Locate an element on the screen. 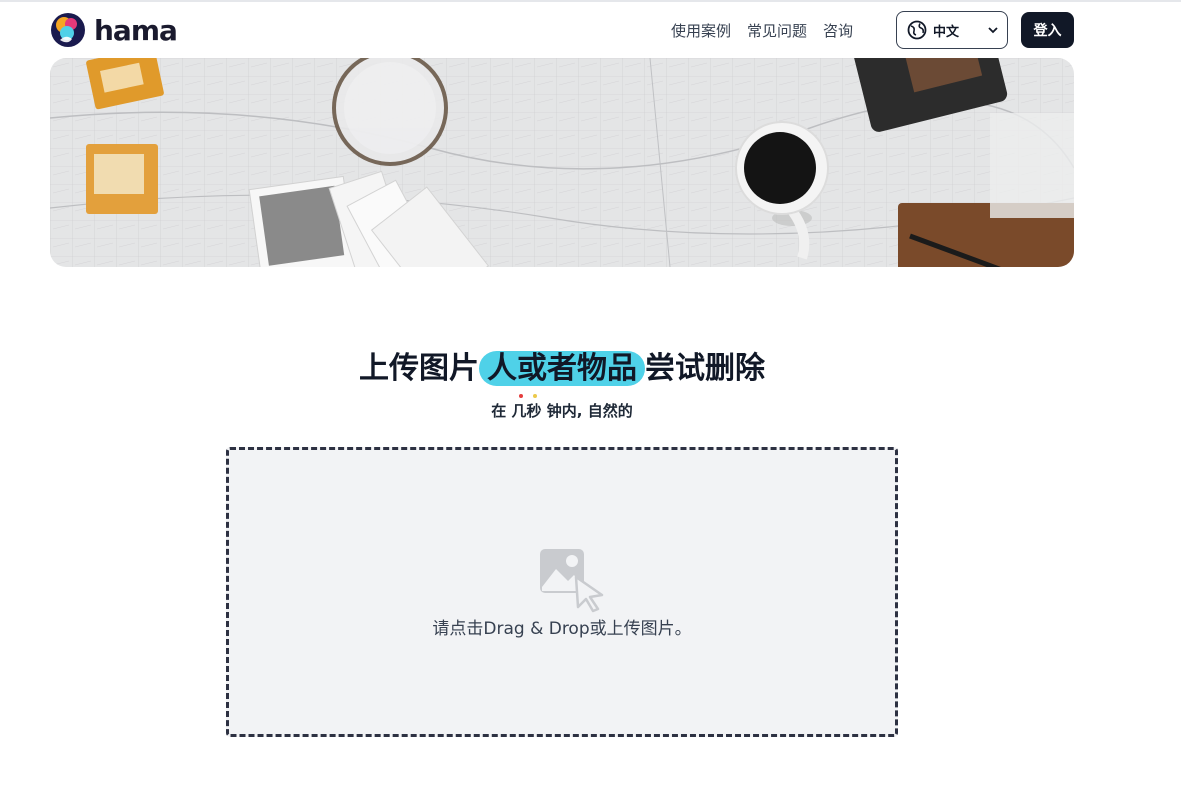 This screenshot has width=1181, height=793. subtitle-part-b: 几 is located at coordinates (519, 411).